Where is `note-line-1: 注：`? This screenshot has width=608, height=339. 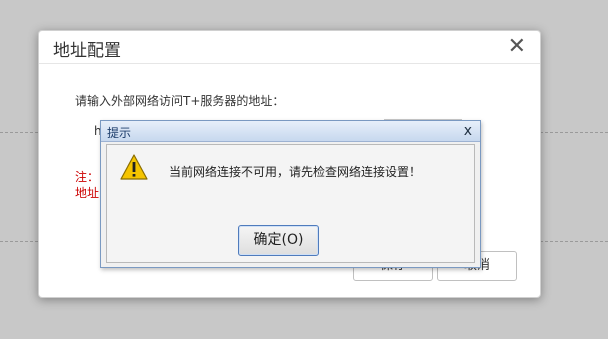
note-line-1: 注： is located at coordinates (87, 177).